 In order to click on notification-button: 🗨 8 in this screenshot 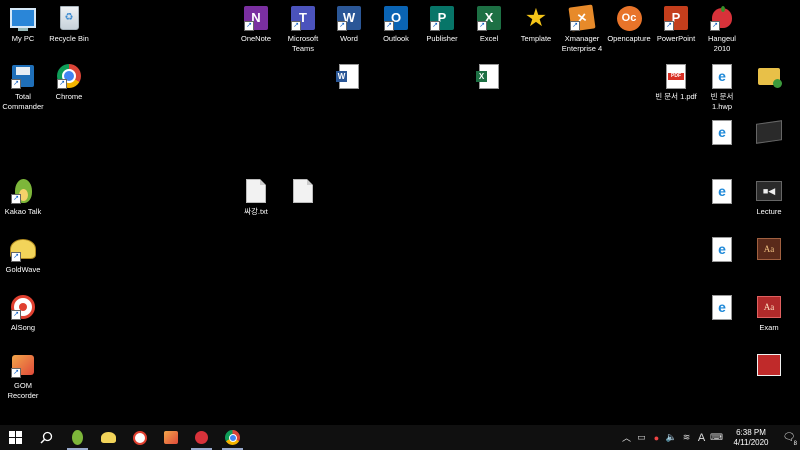, I will do `click(789, 437)`.